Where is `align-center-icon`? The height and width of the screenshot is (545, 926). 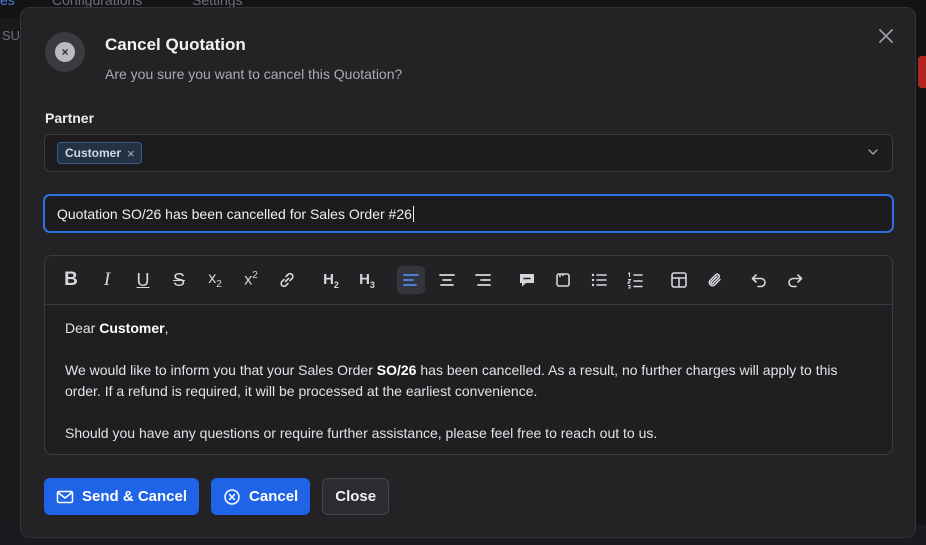
align-center-icon is located at coordinates (447, 280).